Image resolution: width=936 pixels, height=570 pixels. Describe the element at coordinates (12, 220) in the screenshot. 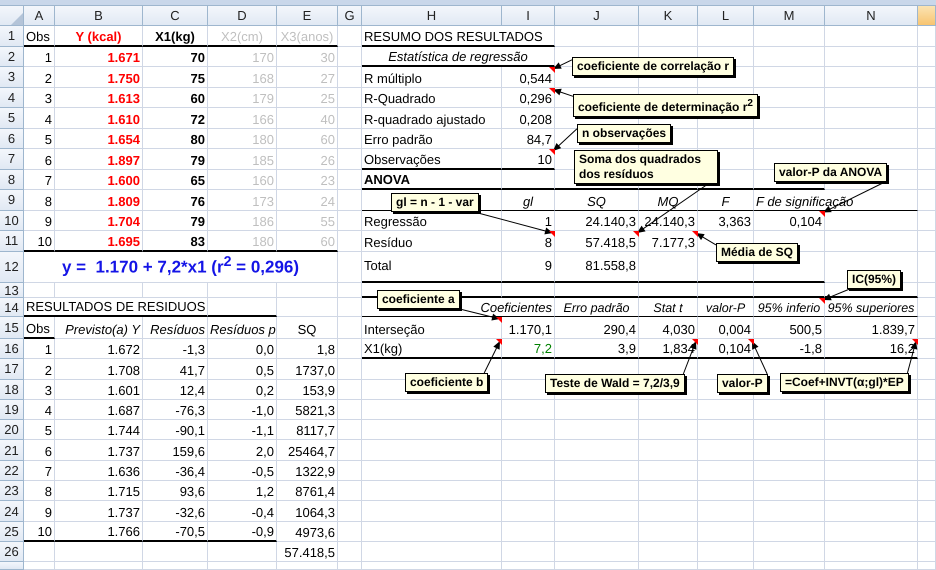

I see `row-header: 10` at that location.